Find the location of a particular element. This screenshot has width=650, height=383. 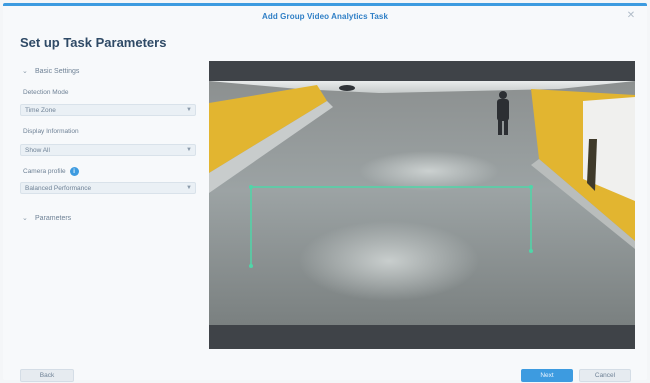

display-information-value: Show All is located at coordinates (37, 150).